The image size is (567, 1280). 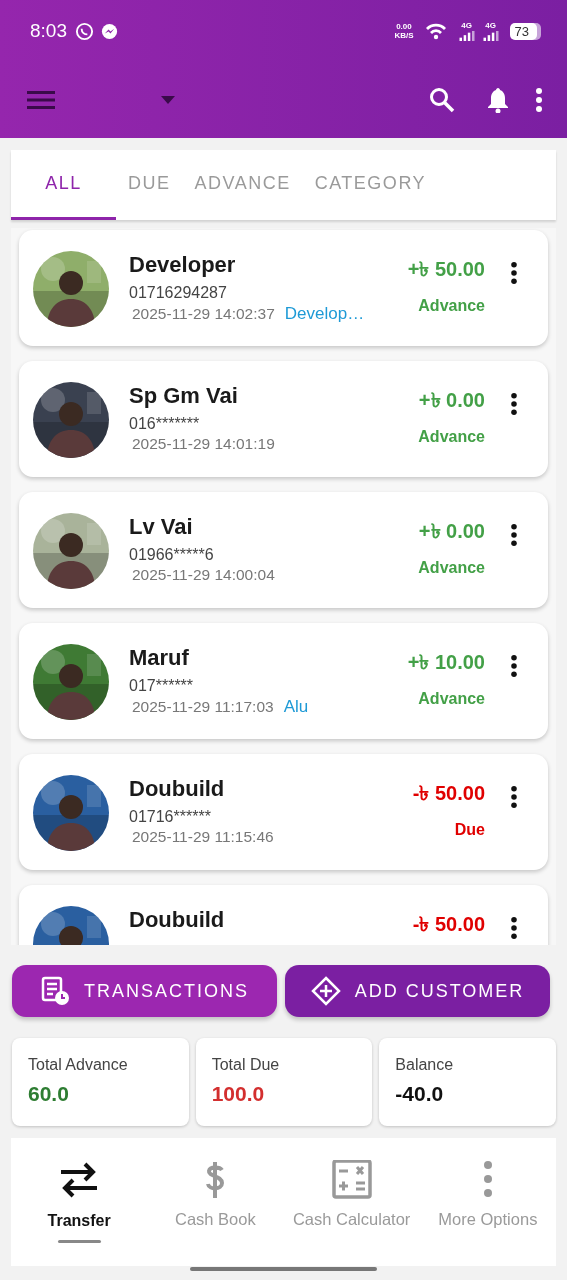 What do you see at coordinates (417, 991) in the screenshot?
I see `action-button: ADD CUSTOMER` at bounding box center [417, 991].